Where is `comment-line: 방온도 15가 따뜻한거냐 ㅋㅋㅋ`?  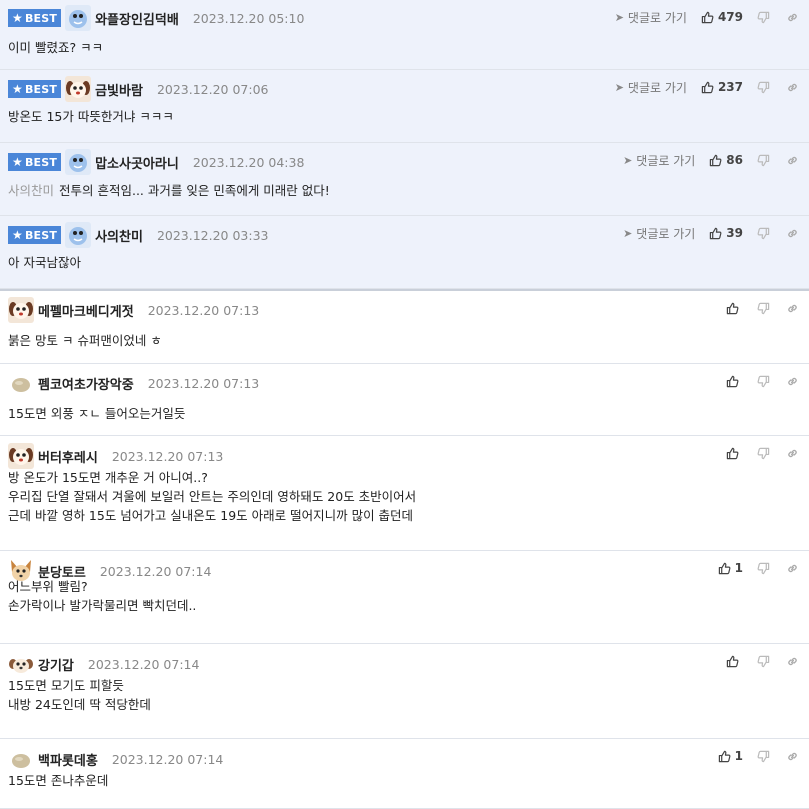 comment-line: 방온도 15가 따뜻한거냐 ㅋㅋㅋ is located at coordinates (91, 116).